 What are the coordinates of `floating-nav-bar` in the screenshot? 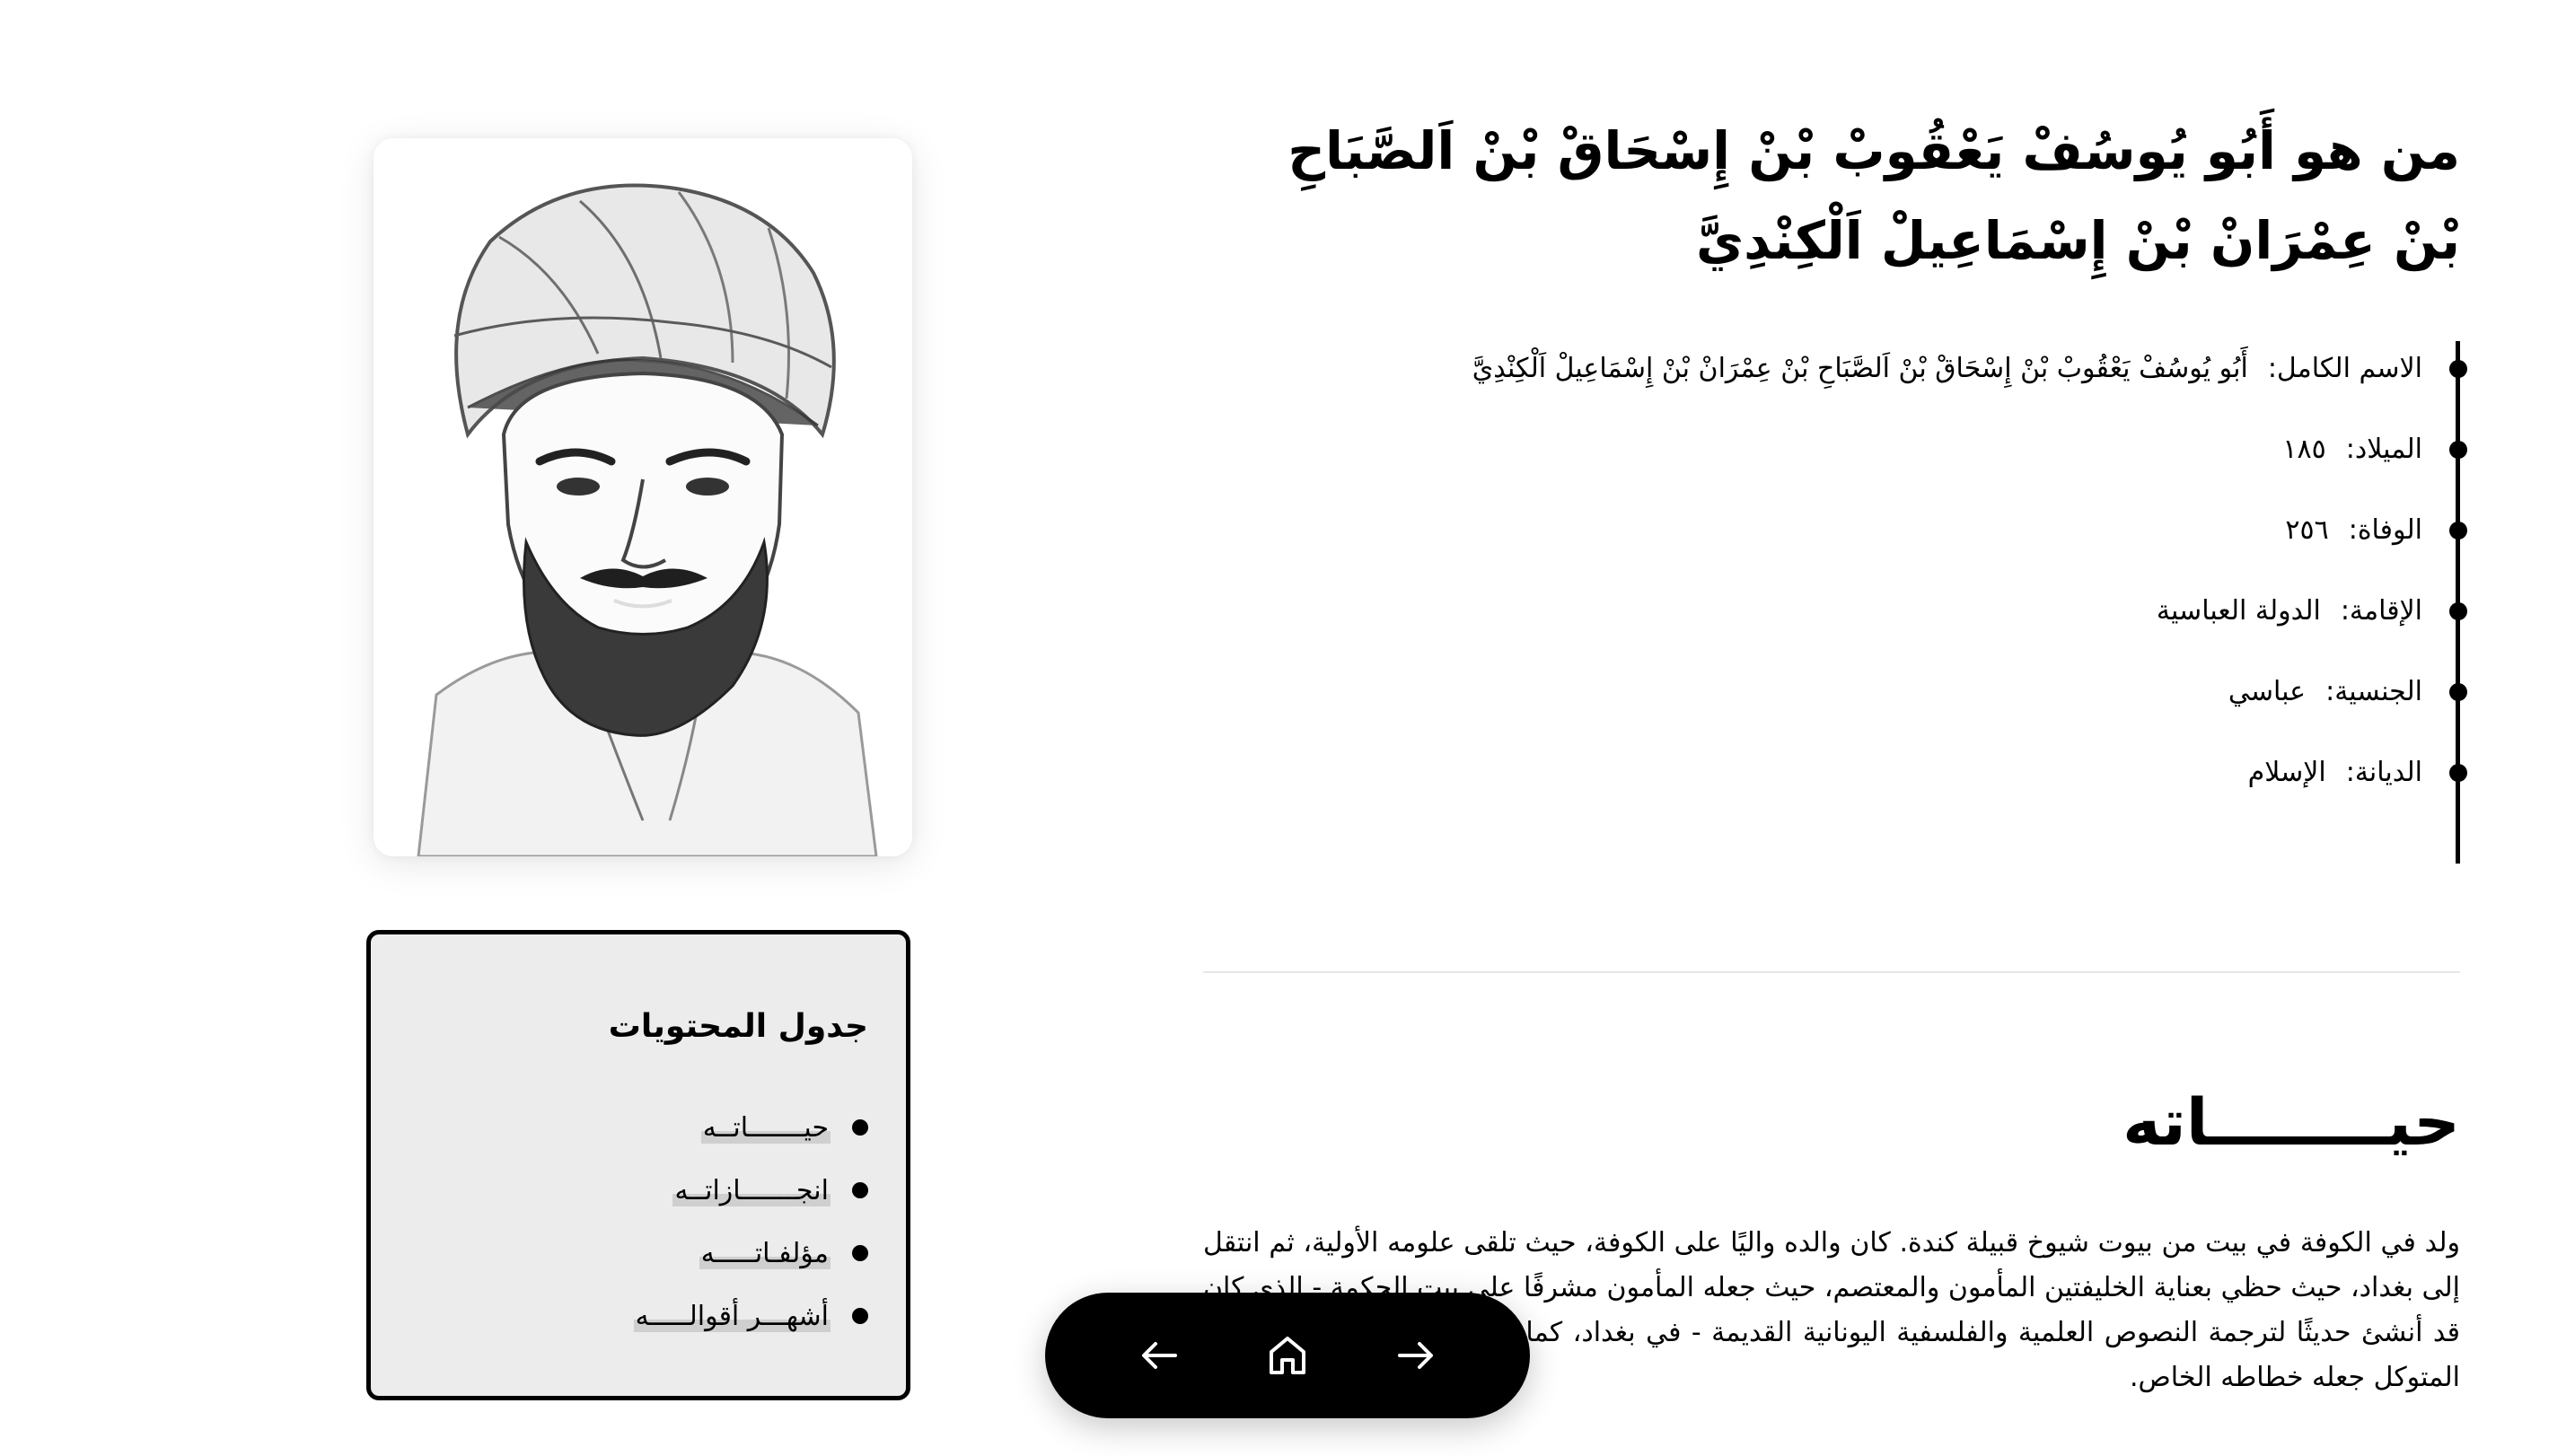 It's located at (1287, 1355).